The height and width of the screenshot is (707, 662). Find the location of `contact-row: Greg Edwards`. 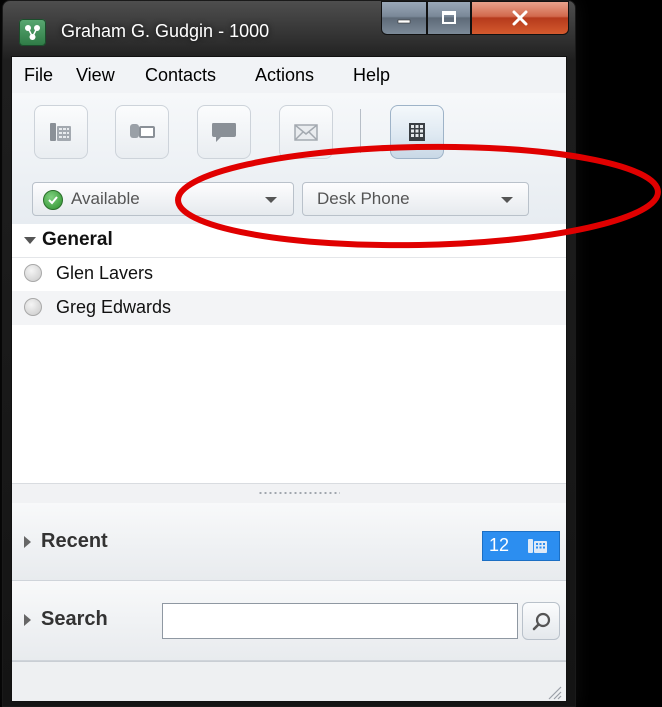

contact-row: Greg Edwards is located at coordinates (289, 308).